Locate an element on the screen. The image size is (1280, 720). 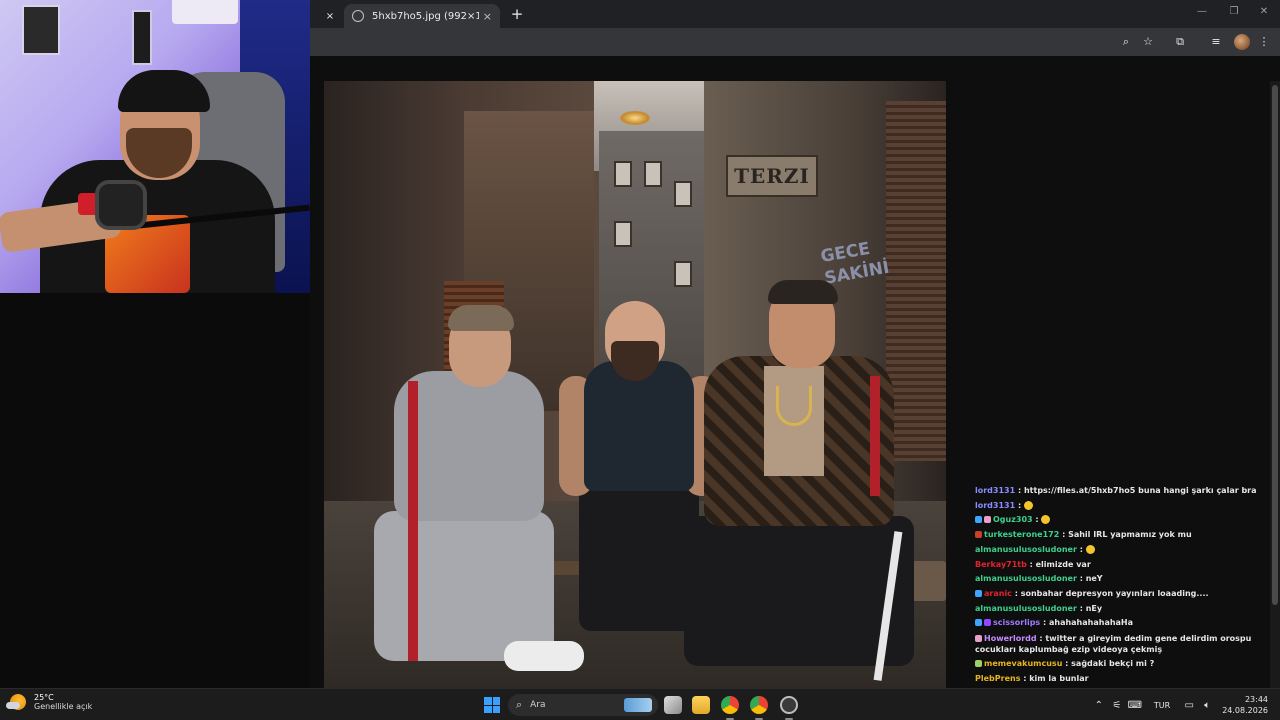
browser-toolbar: ⌕ ☆ ⧉ ≡ ⋮ is located at coordinates (795, 42).